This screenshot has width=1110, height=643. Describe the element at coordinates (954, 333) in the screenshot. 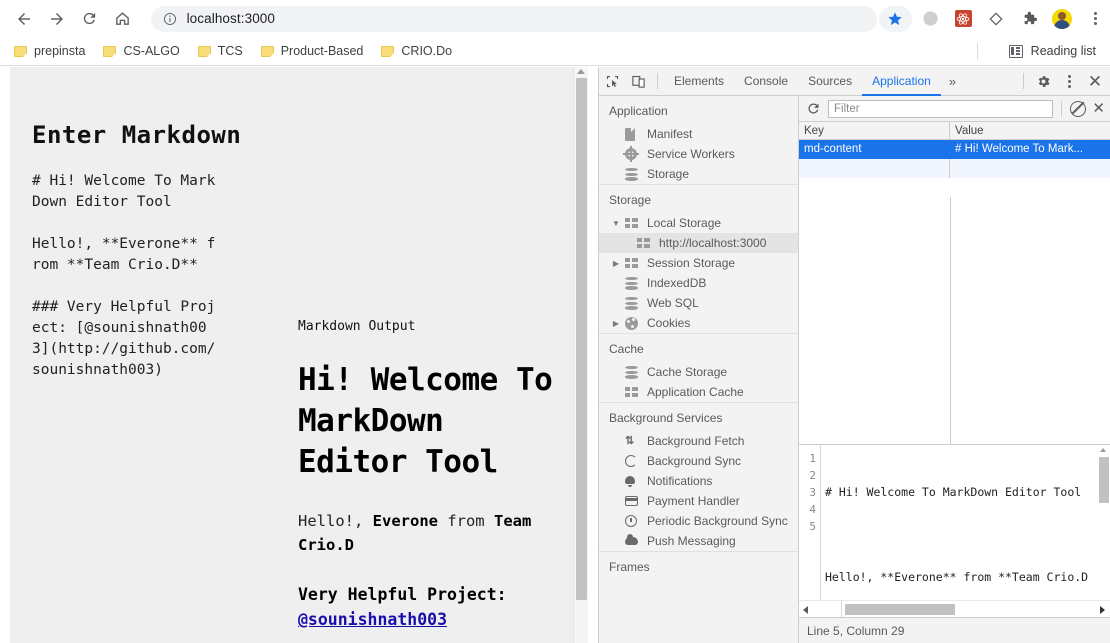

I see `table-empty-area` at that location.